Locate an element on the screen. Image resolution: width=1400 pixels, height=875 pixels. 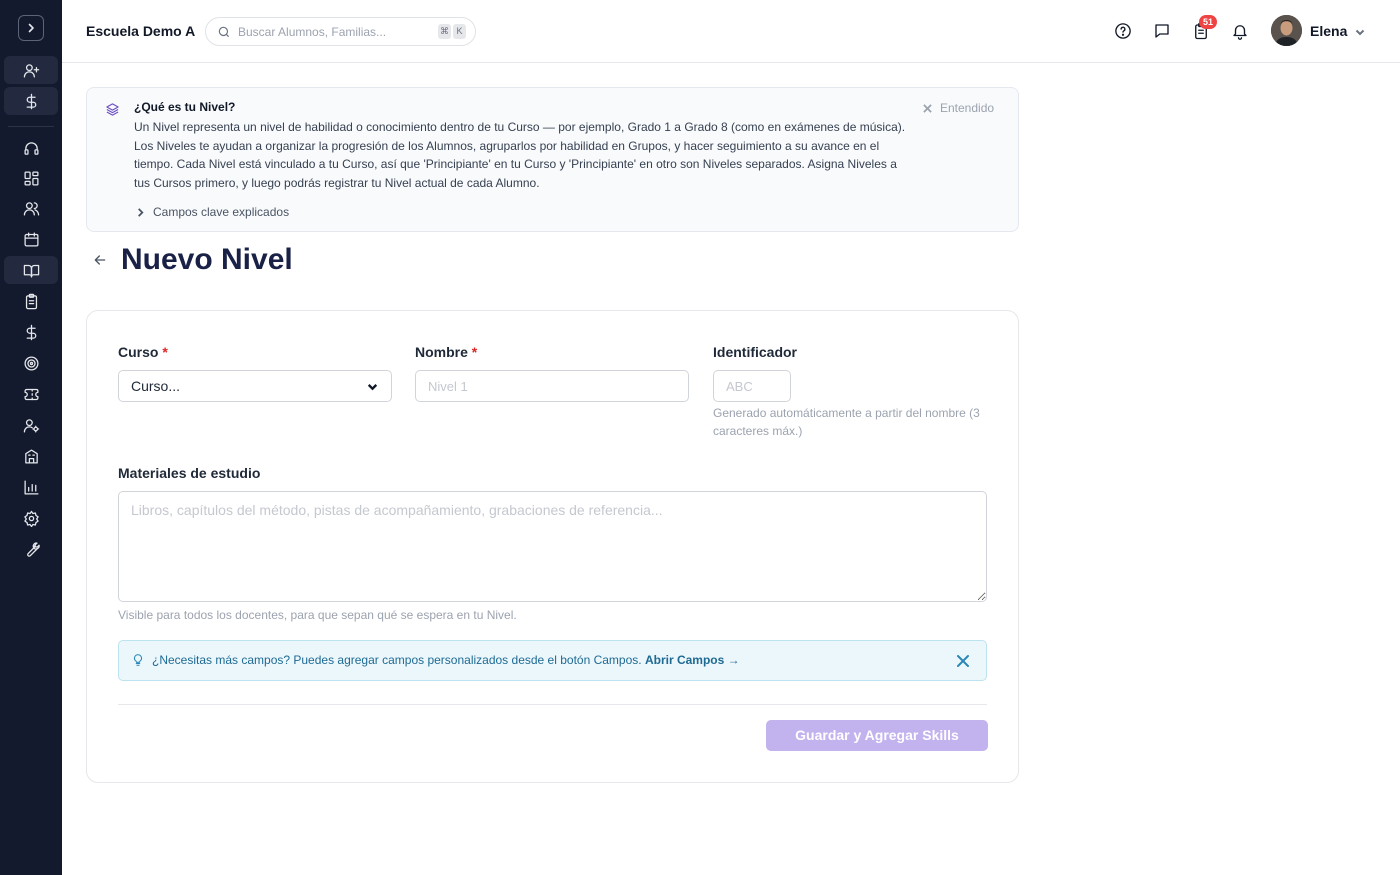
sidebar-item-tools is located at coordinates (31, 549).